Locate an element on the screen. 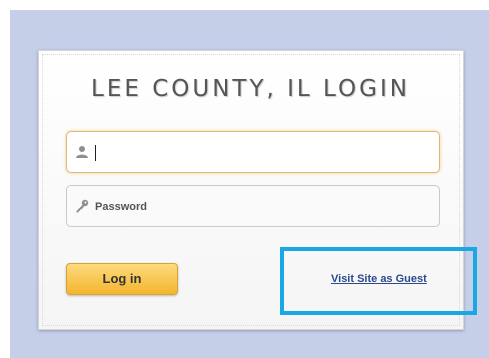 The image size is (489, 358). username-field is located at coordinates (253, 152).